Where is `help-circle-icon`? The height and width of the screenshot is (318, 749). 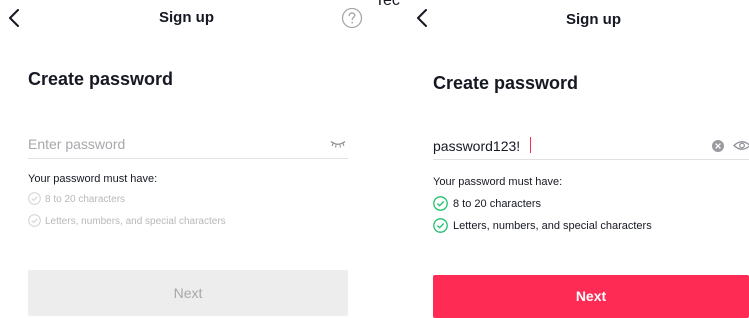
help-circle-icon is located at coordinates (352, 18).